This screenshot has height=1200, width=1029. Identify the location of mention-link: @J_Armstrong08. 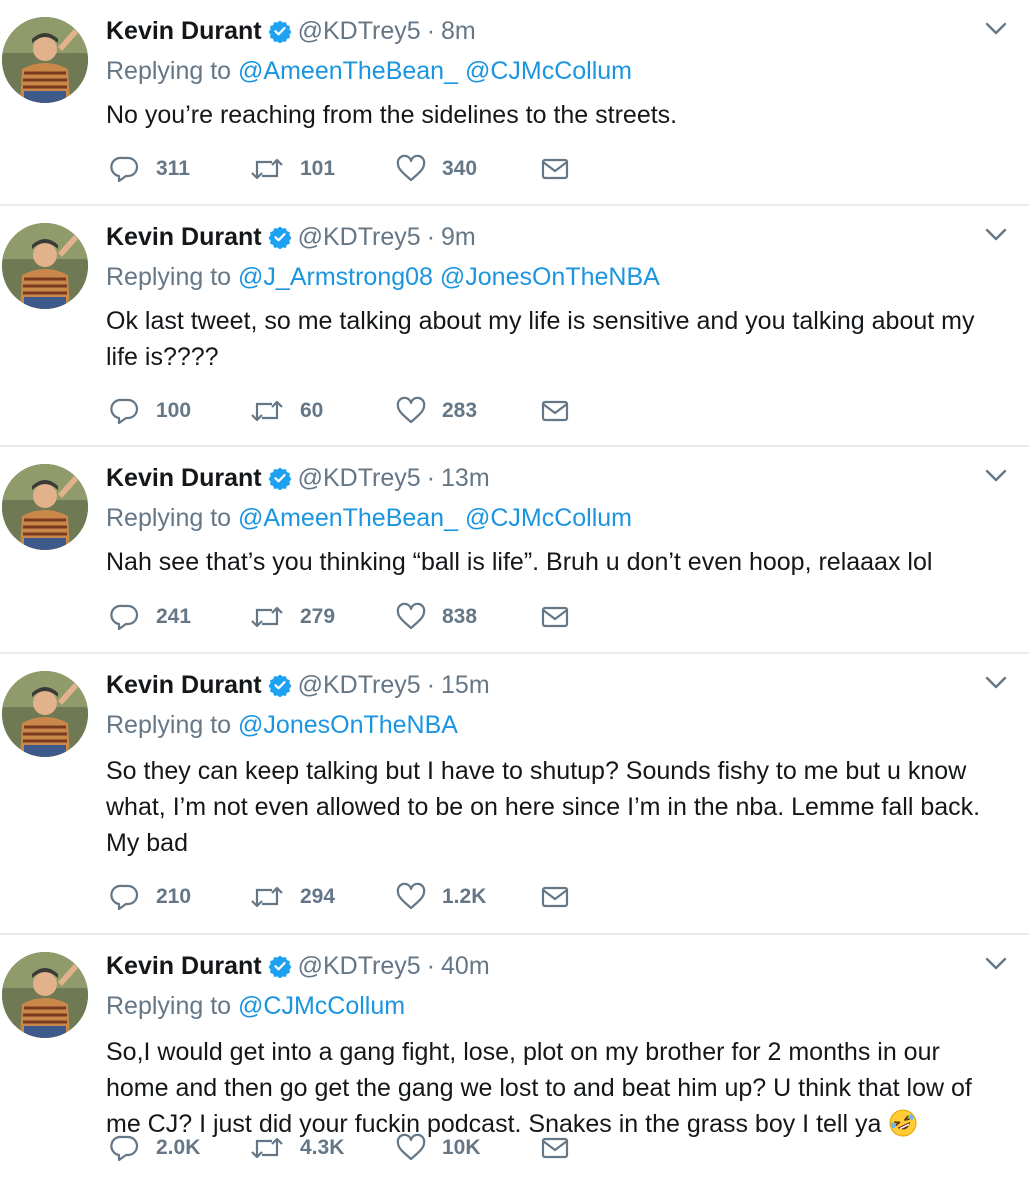
(335, 277).